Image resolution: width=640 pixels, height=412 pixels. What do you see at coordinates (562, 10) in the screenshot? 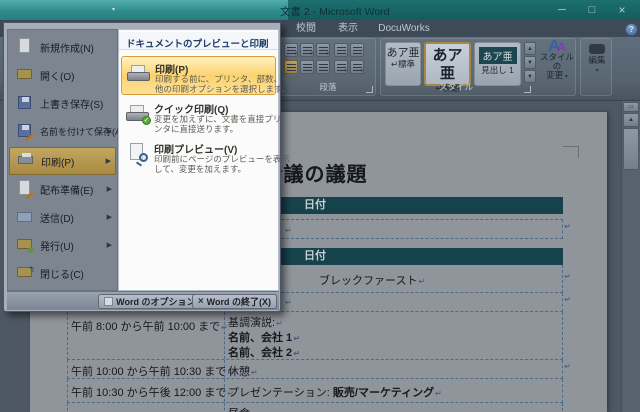
I see `minimize-button: ─` at bounding box center [562, 10].